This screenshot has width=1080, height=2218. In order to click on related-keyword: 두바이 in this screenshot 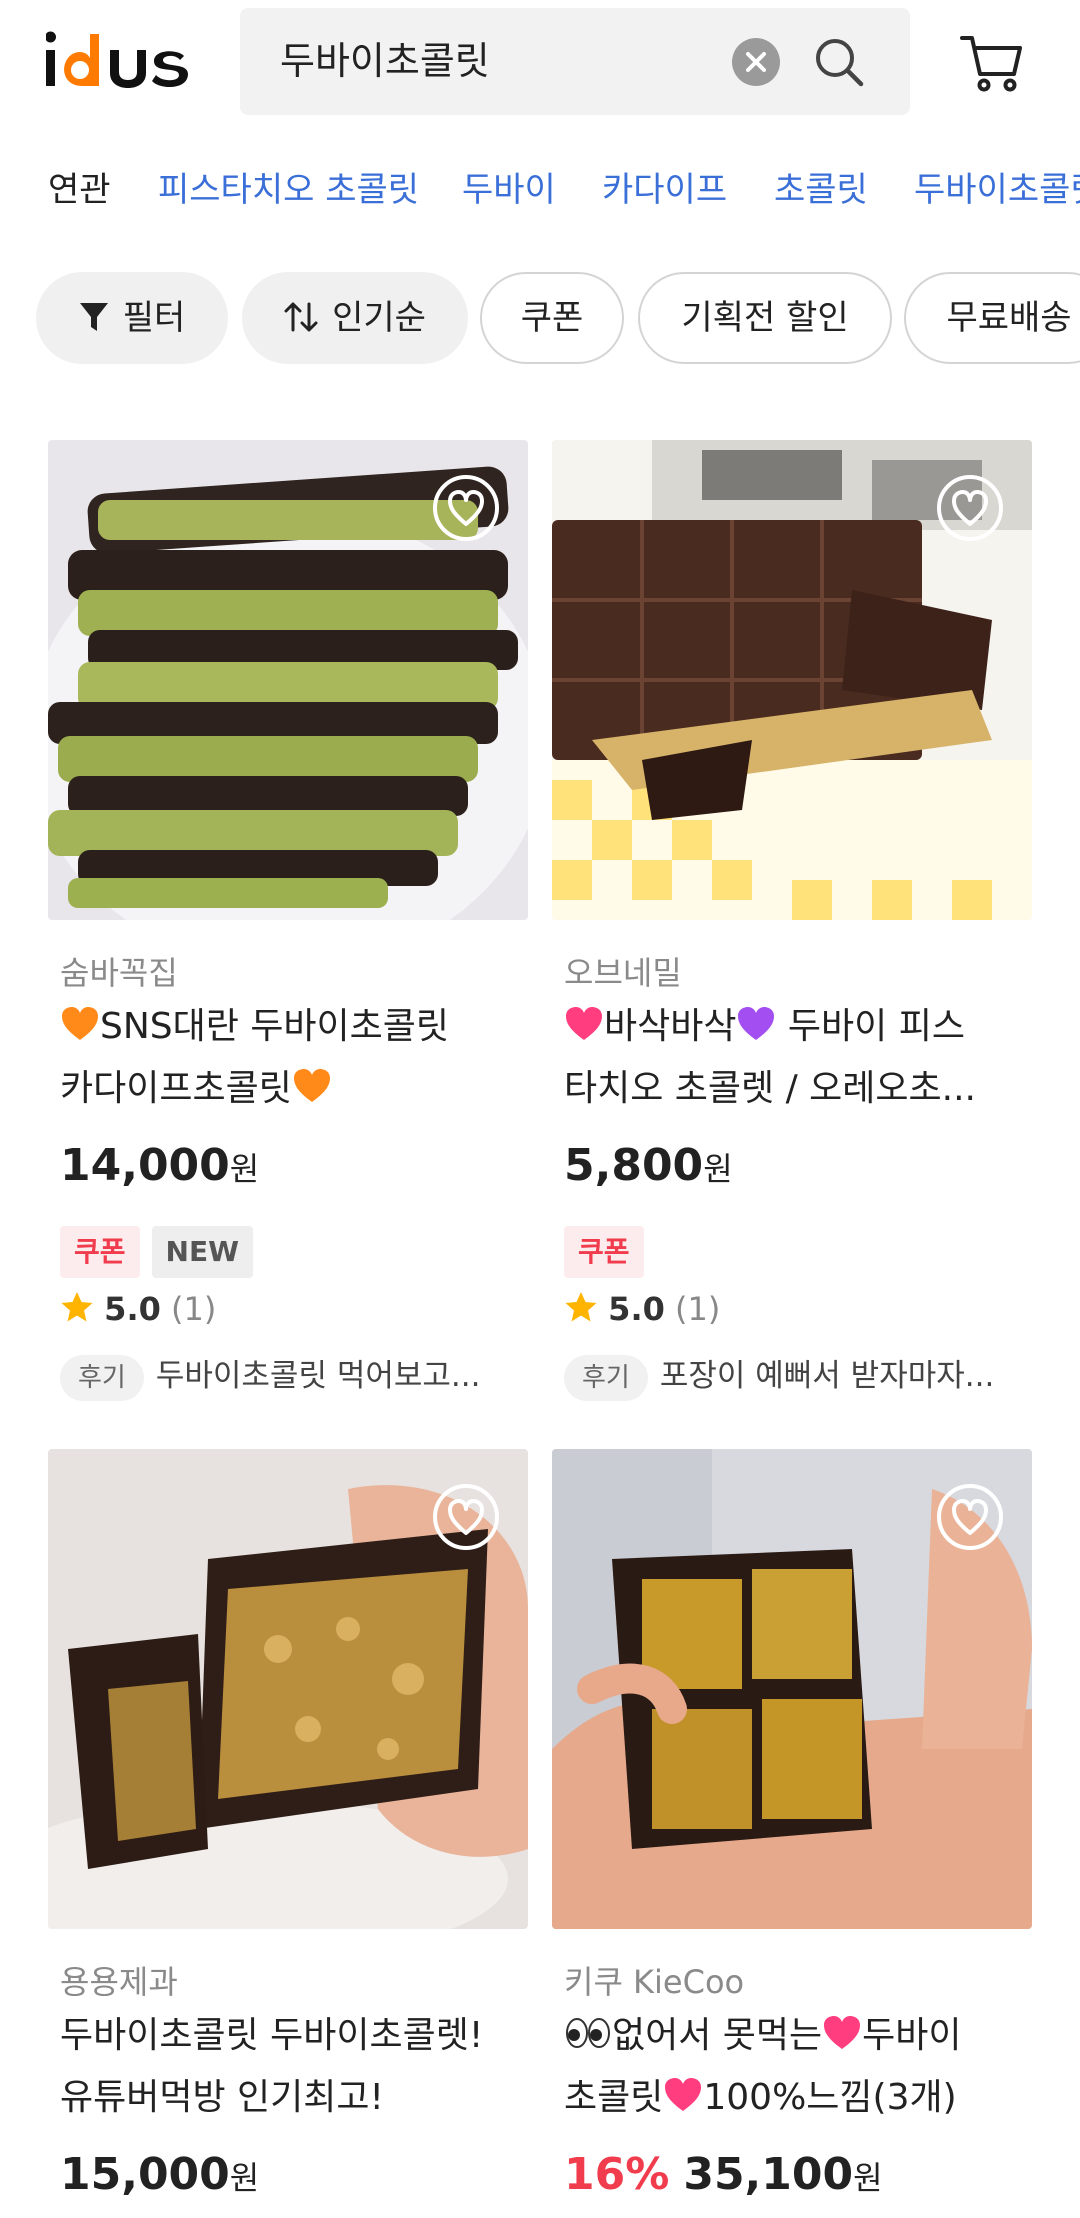, I will do `click(509, 190)`.